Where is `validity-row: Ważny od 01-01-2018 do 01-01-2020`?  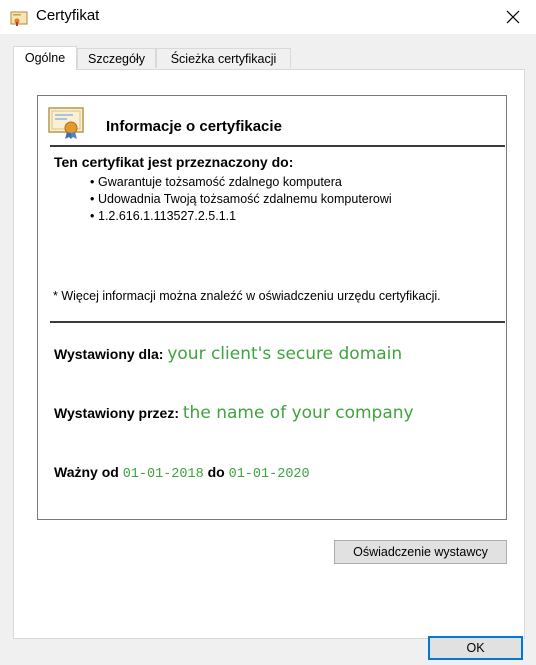 validity-row: Ważny od 01-01-2018 do 01-01-2020 is located at coordinates (182, 473).